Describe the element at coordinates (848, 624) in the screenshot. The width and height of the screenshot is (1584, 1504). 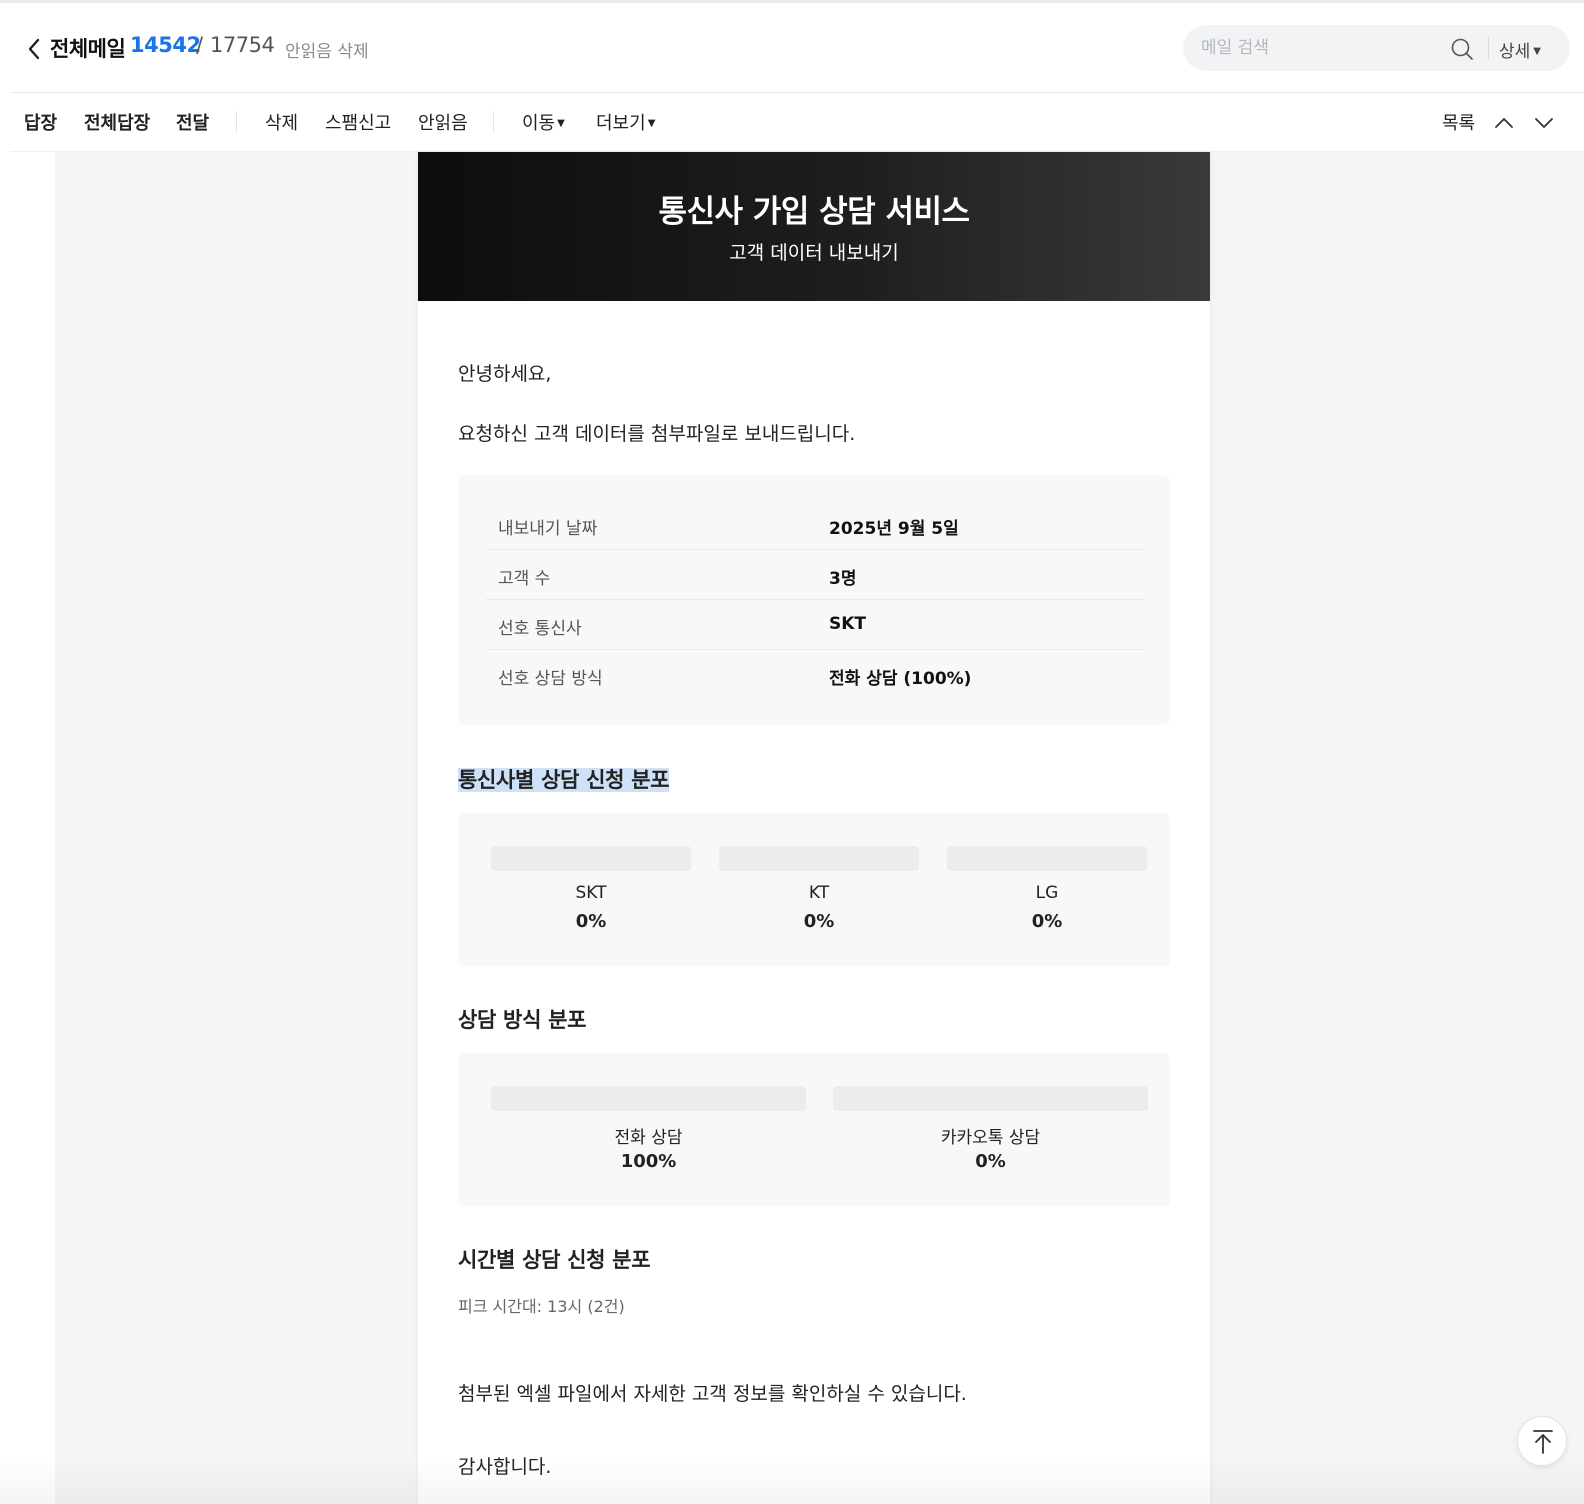
I see `summary-value: SKT` at that location.